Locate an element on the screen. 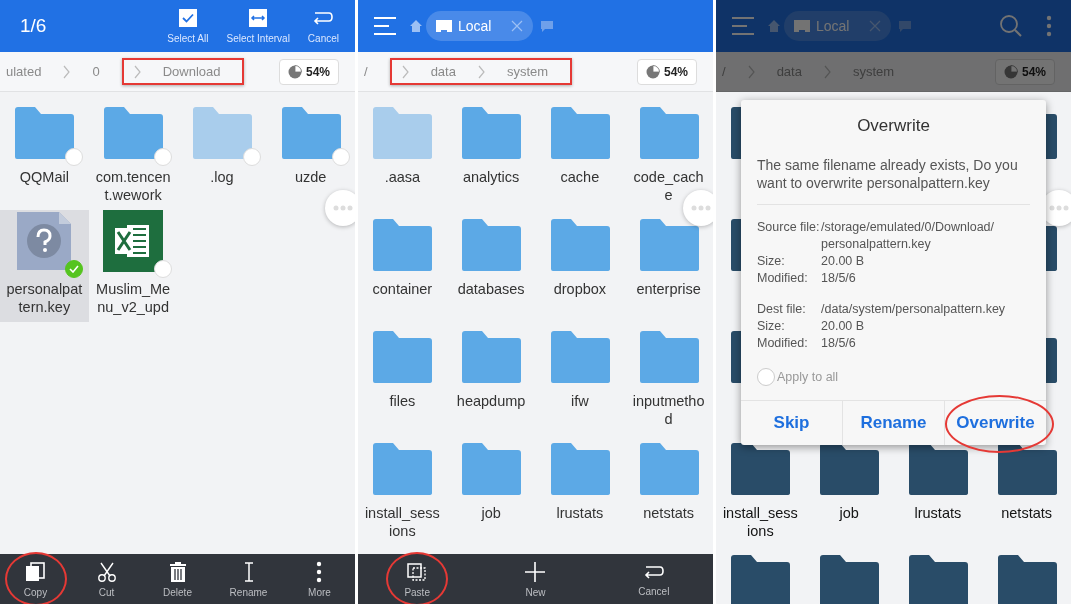 The width and height of the screenshot is (1072, 604). toolbar-button: Cancel is located at coordinates (654, 579).